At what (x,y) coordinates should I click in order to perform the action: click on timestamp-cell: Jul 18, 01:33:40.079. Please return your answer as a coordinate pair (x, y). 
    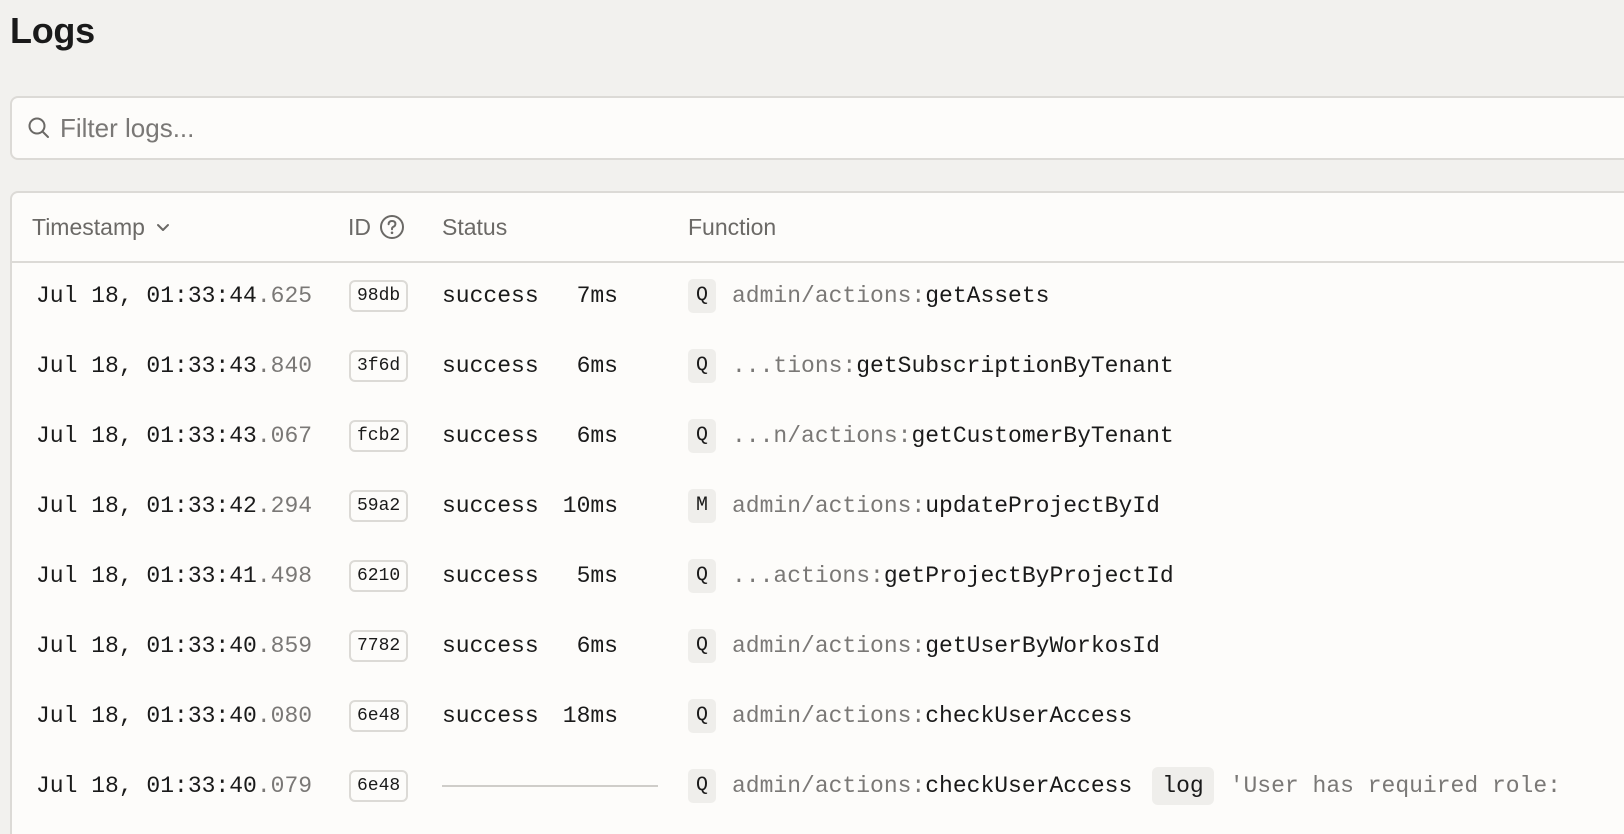
    Looking at the image, I should click on (174, 786).